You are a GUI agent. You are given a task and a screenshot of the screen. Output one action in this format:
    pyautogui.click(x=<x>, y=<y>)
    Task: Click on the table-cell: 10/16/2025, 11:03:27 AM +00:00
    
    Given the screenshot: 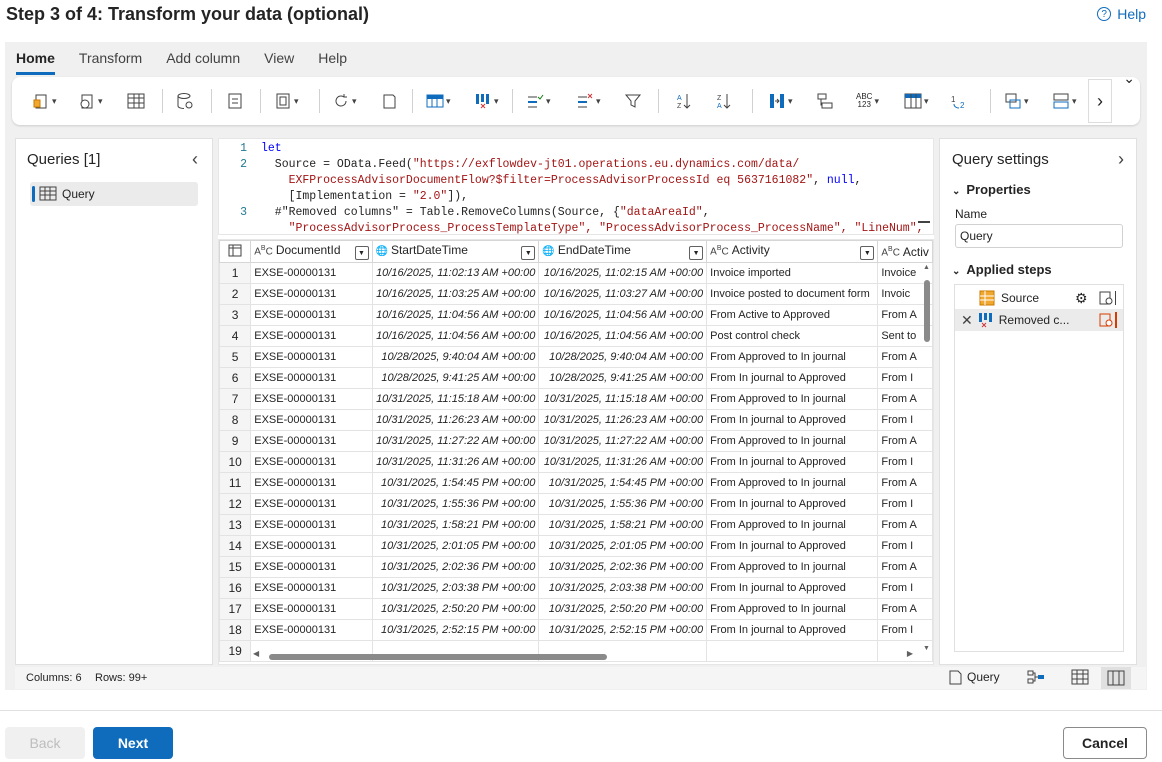 What is the action you would take?
    pyautogui.click(x=623, y=294)
    